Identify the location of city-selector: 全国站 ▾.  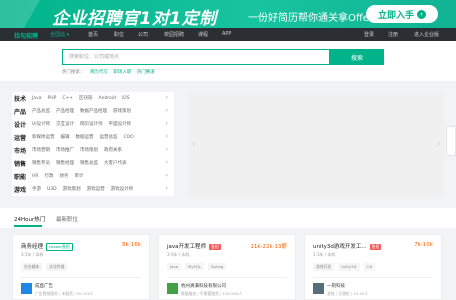
(59, 34).